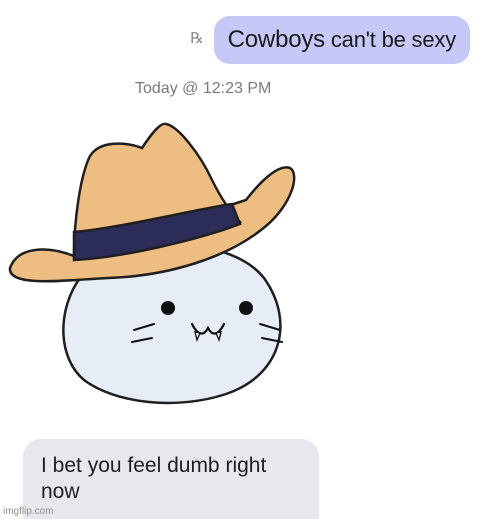  What do you see at coordinates (154, 465) in the screenshot?
I see `received-message-line-1: I bet you feel dumb right` at bounding box center [154, 465].